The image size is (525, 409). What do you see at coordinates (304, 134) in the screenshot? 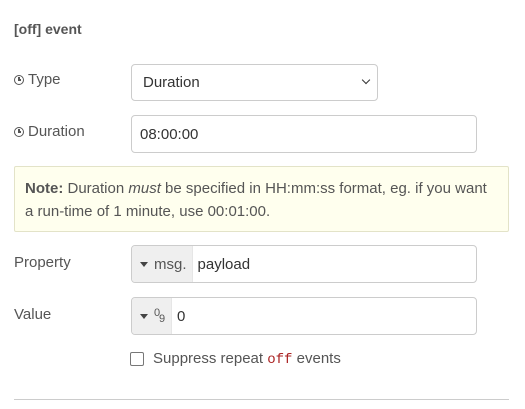
I see `duration-input` at bounding box center [304, 134].